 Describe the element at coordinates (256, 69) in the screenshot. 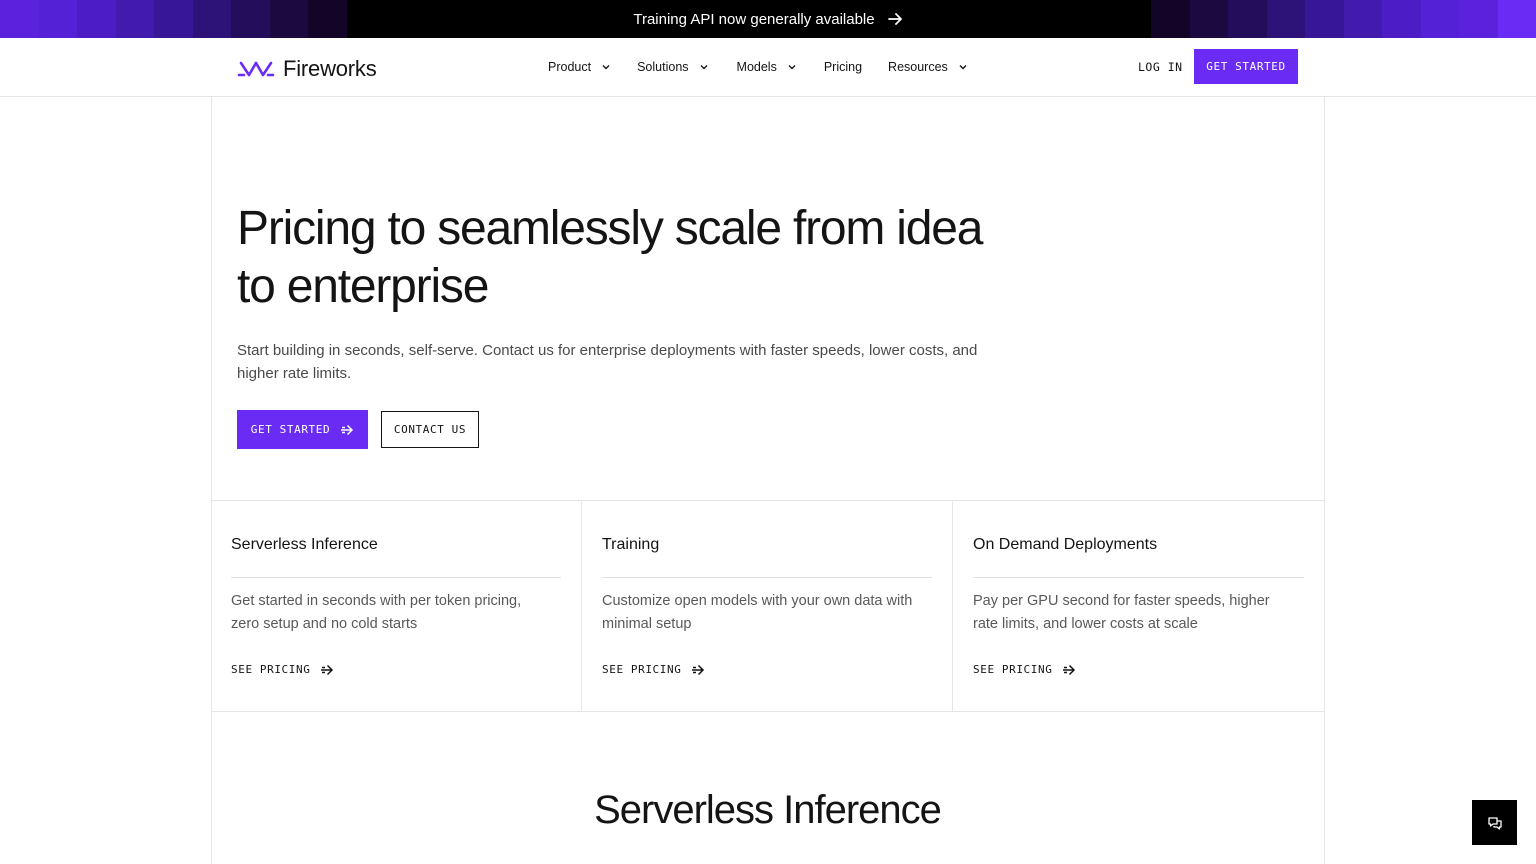

I see `fireworks-logo-icon` at that location.